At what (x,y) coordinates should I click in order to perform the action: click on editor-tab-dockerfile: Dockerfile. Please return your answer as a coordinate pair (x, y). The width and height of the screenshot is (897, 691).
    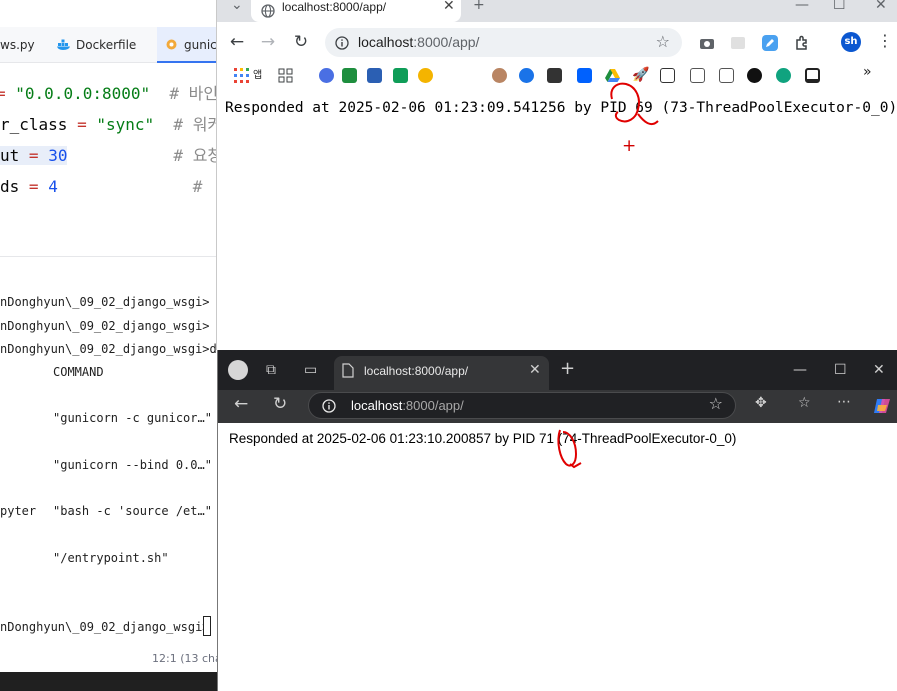
    Looking at the image, I should click on (105, 45).